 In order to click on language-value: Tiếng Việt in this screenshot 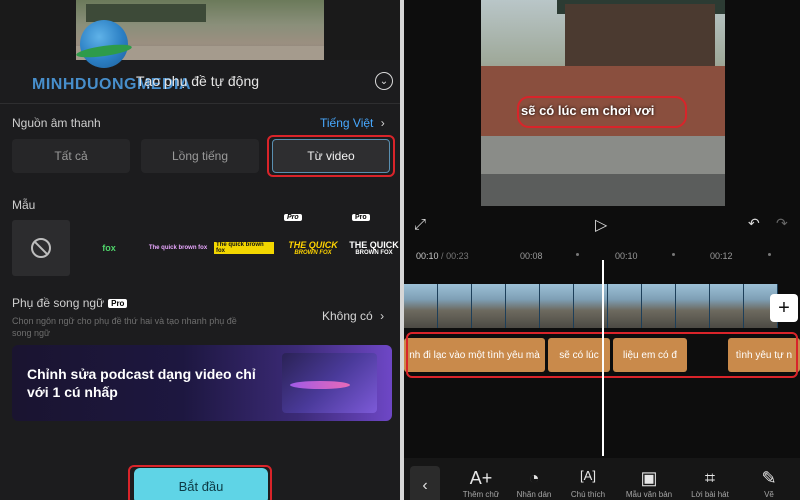, I will do `click(347, 123)`.